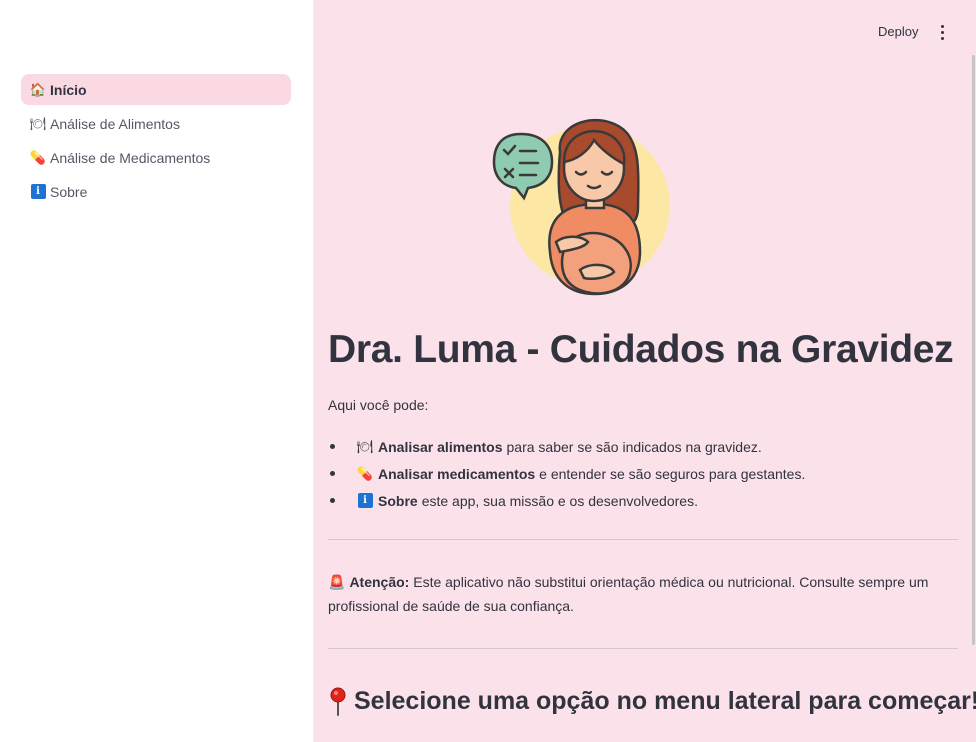  Describe the element at coordinates (69, 191) in the screenshot. I see `sidebar-item-label: Sobre` at that location.